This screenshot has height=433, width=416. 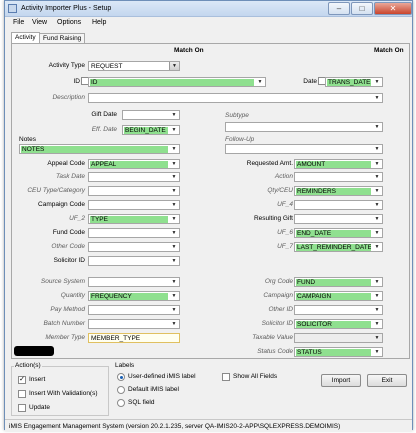 I want to click on other-id-select: ▼, so click(x=338, y=310).